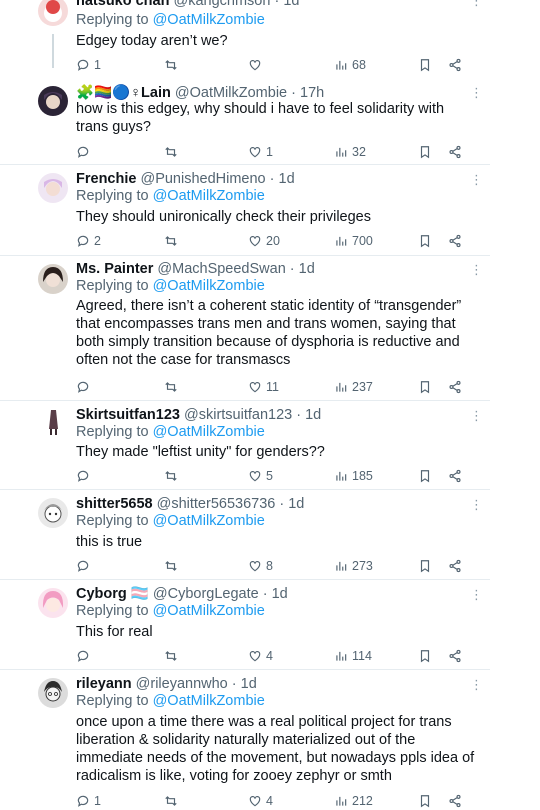  Describe the element at coordinates (264, 241) in the screenshot. I see `like-button: 20` at that location.